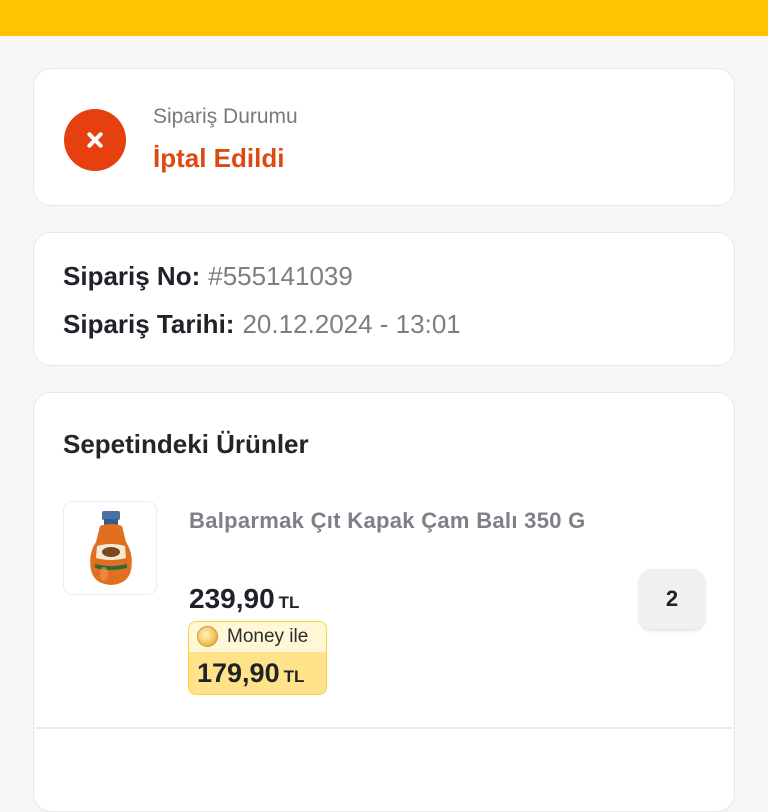 This screenshot has height=812, width=768. Describe the element at coordinates (389, 520) in the screenshot. I see `product-name: Balparmak Çıt Kapak Çam Balı 350 G` at that location.